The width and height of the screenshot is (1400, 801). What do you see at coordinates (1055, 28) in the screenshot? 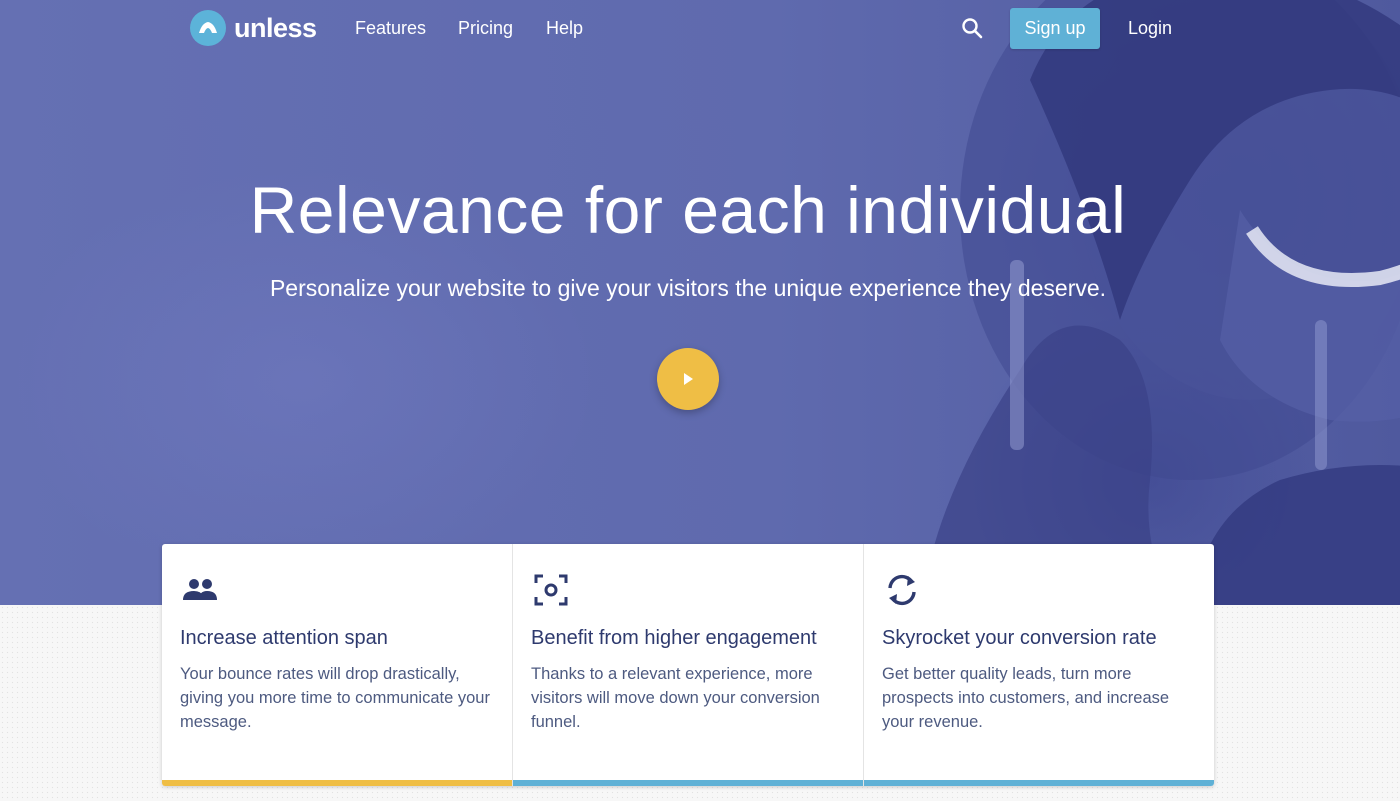
I see `signup-button: Sign up` at bounding box center [1055, 28].